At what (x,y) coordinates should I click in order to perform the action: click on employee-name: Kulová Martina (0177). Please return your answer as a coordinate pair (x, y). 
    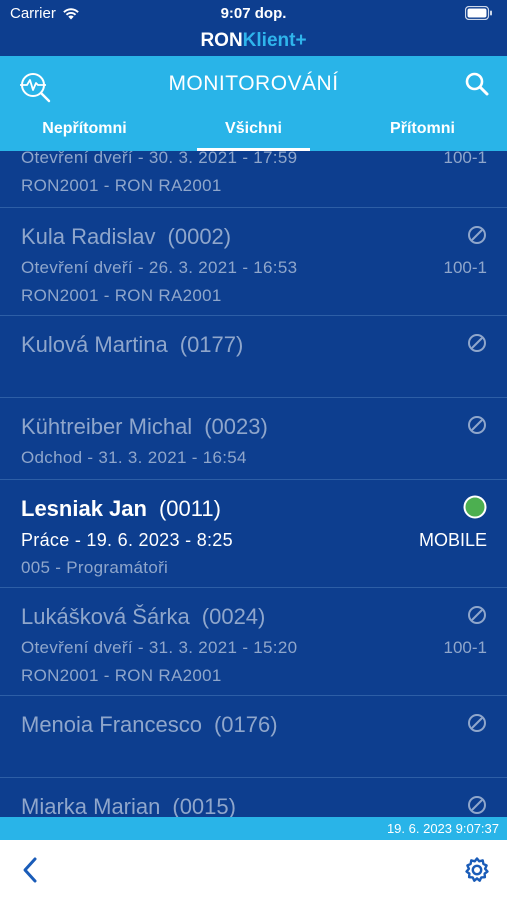
    Looking at the image, I should click on (132, 345).